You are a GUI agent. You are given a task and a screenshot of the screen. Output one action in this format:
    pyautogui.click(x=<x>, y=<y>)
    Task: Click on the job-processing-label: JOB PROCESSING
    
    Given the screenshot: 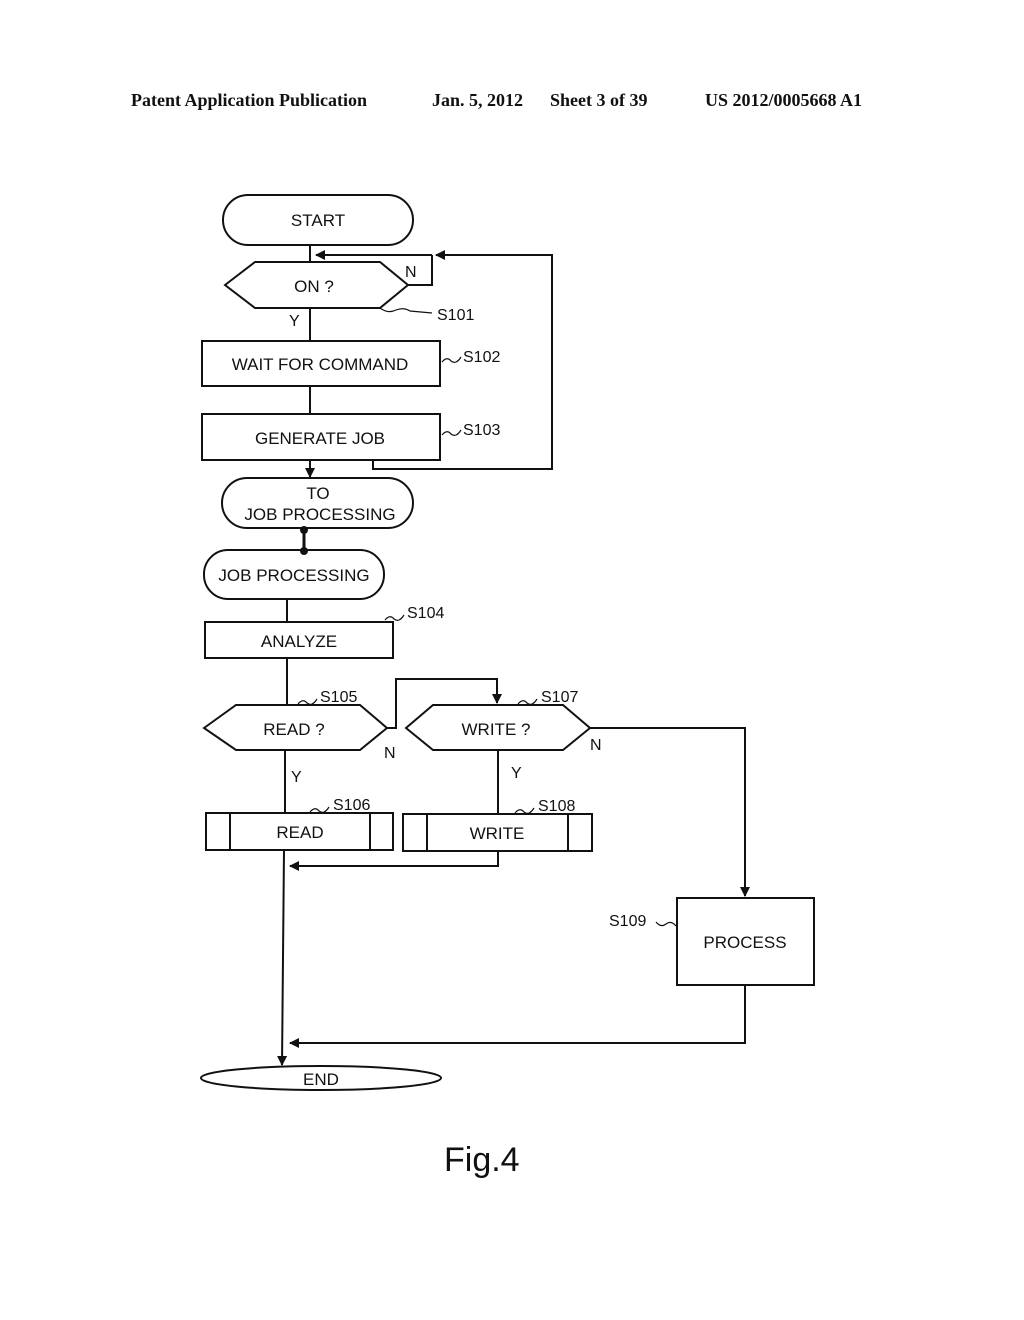 What is the action you would take?
    pyautogui.click(x=293, y=575)
    